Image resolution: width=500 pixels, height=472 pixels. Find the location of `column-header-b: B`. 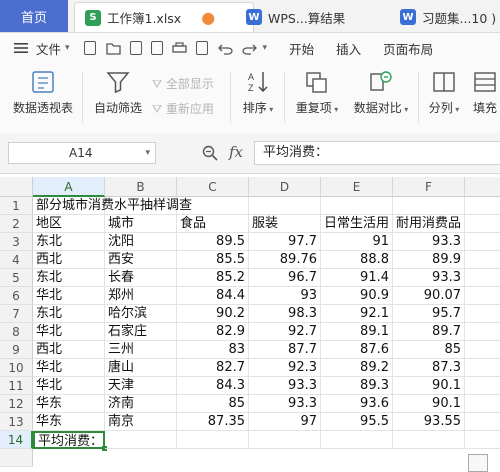

column-header-b: B is located at coordinates (141, 187).